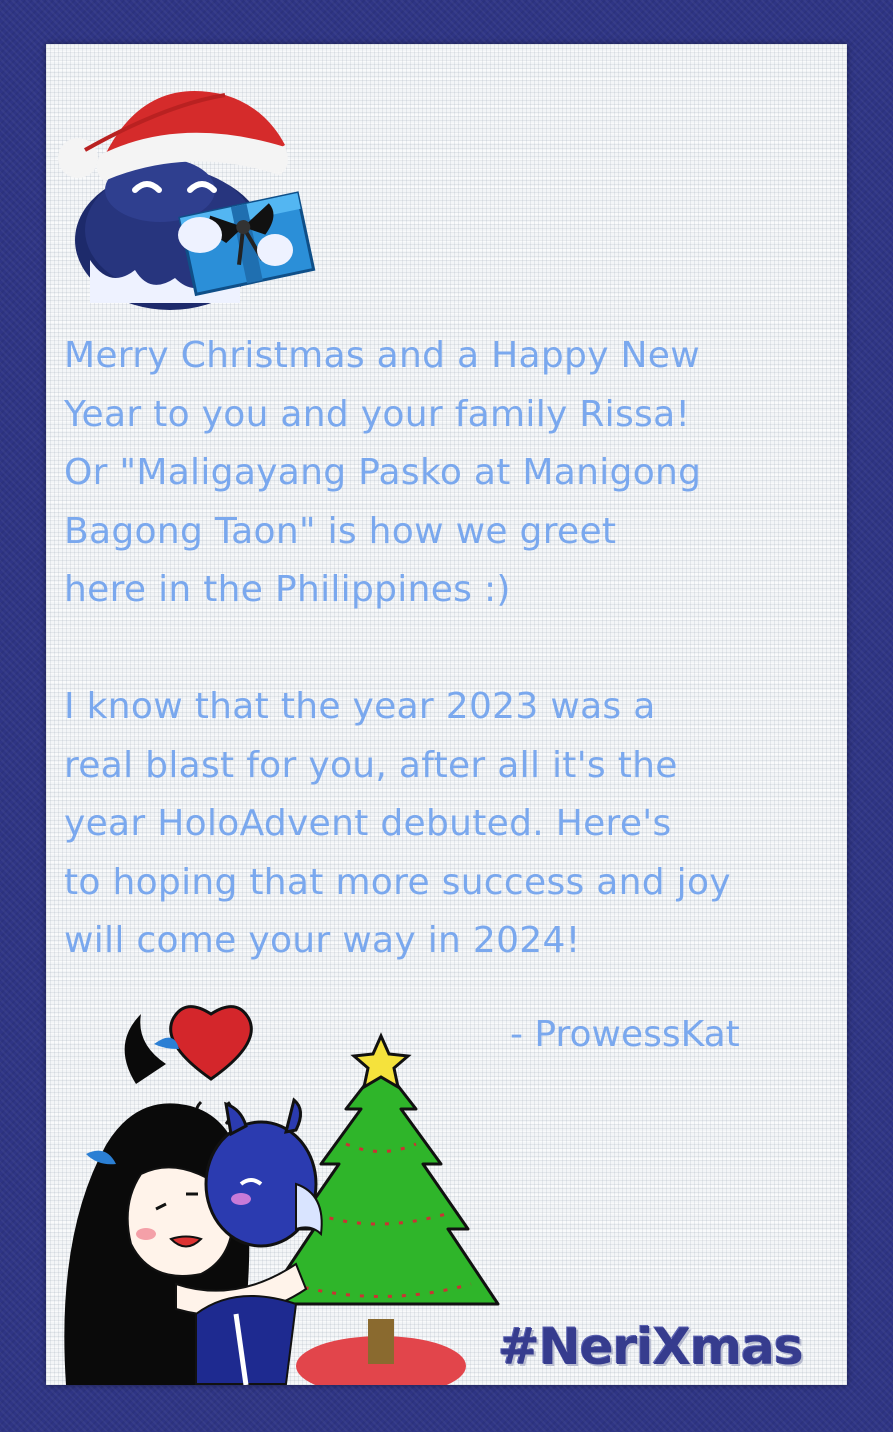  What do you see at coordinates (211, 1043) in the screenshot?
I see `heart-icon` at bounding box center [211, 1043].